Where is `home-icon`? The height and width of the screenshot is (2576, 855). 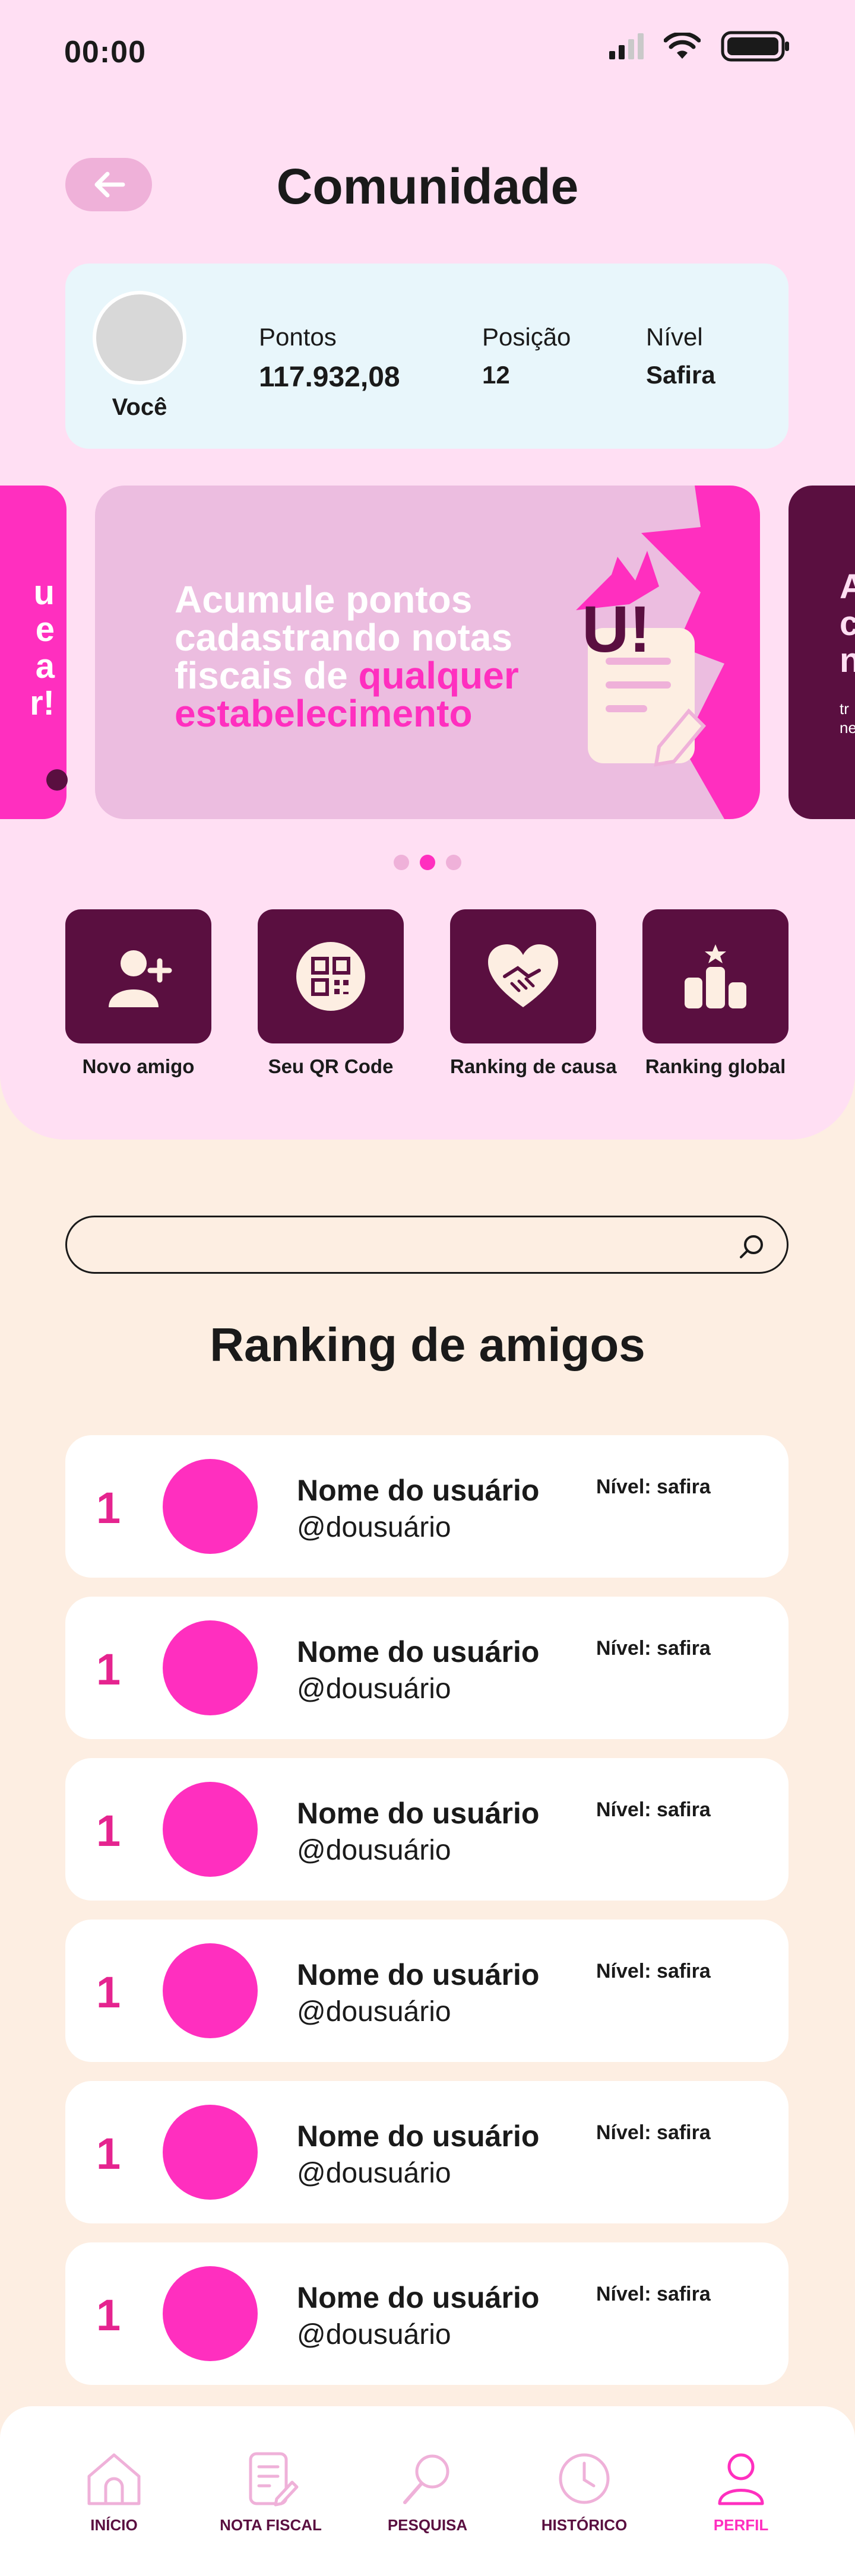 home-icon is located at coordinates (114, 2479).